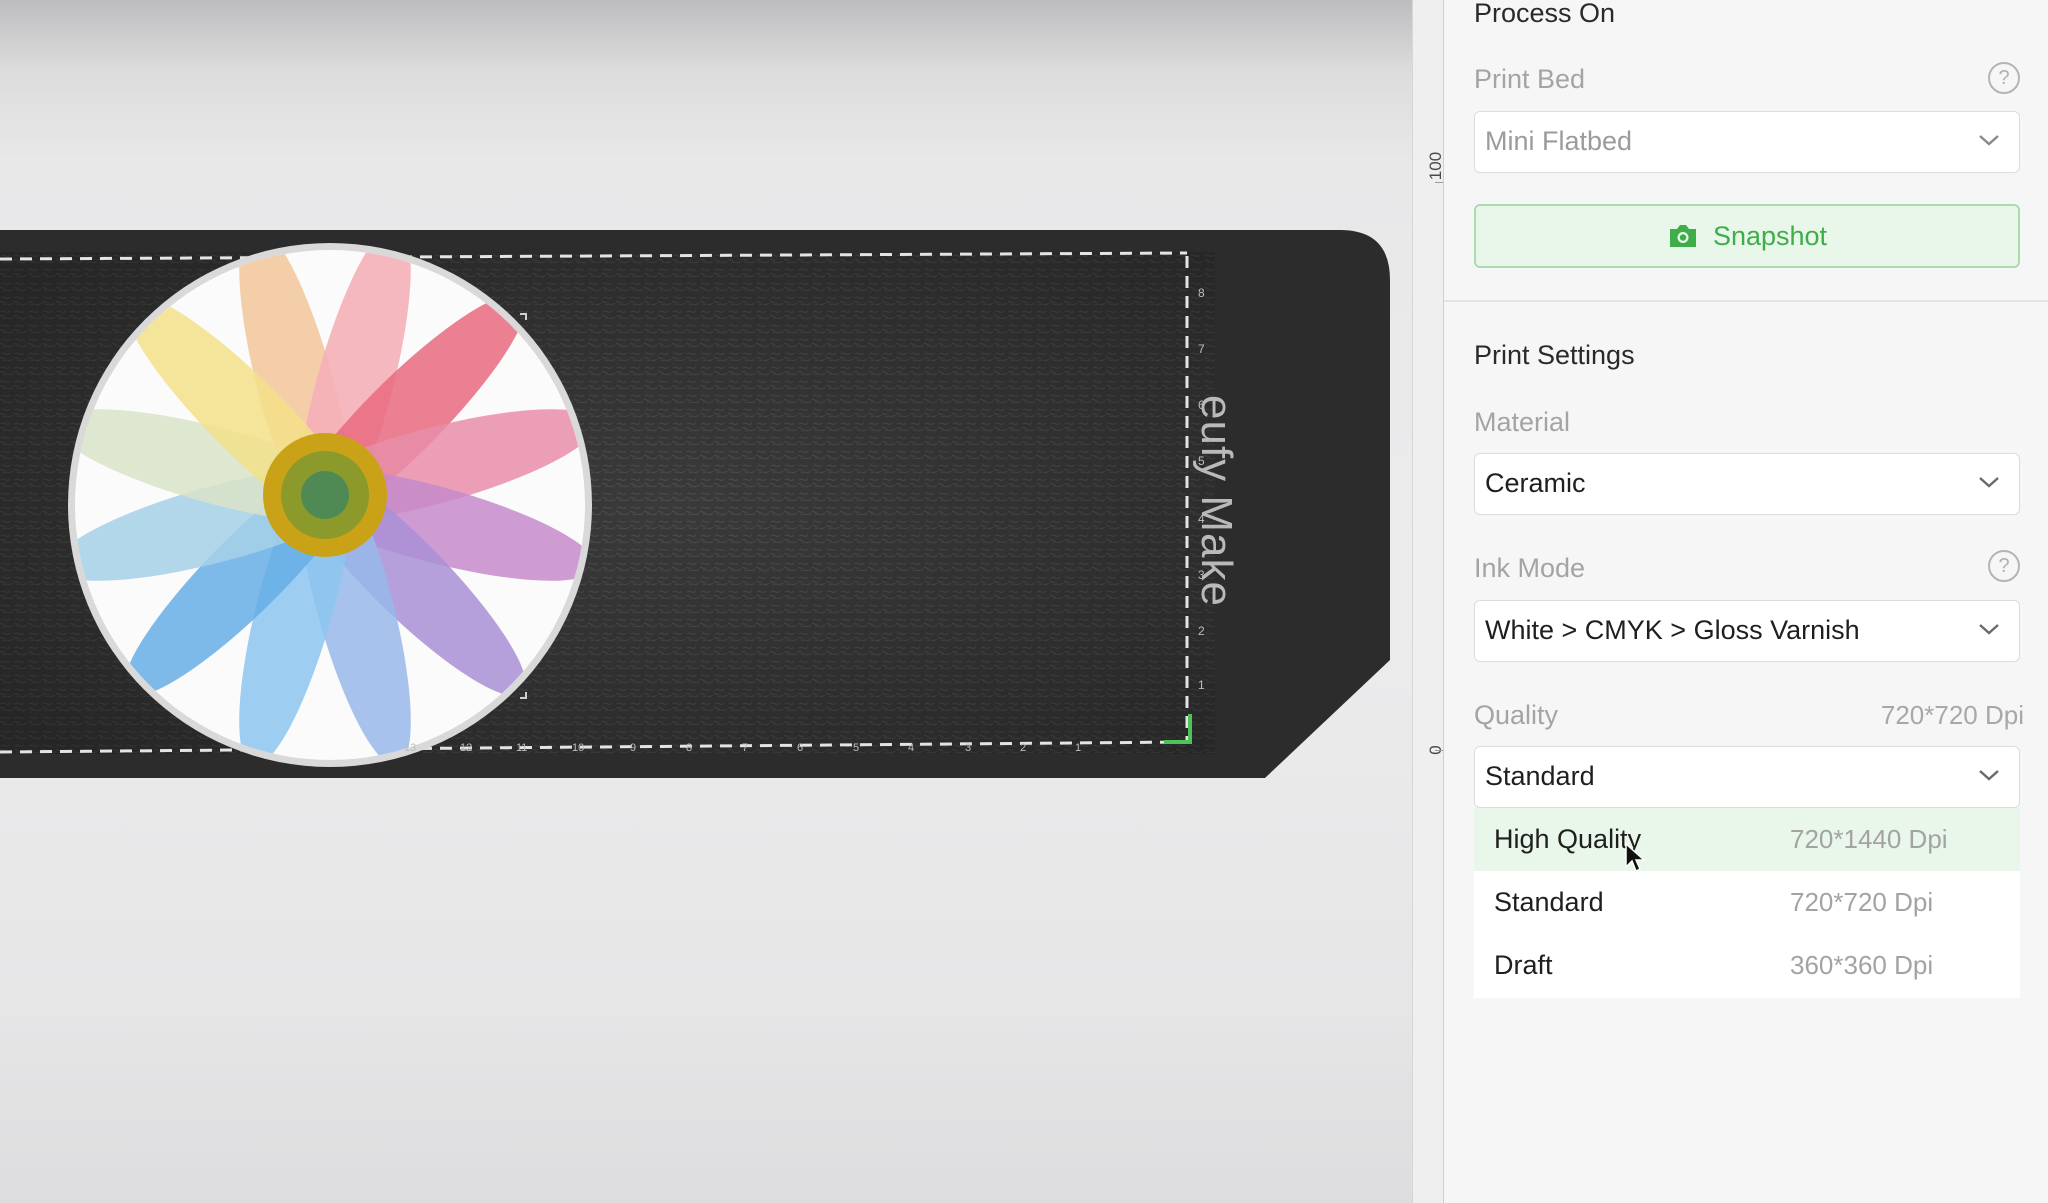 This screenshot has height=1203, width=2048. Describe the element at coordinates (1746, 301) in the screenshot. I see `section-divider` at that location.